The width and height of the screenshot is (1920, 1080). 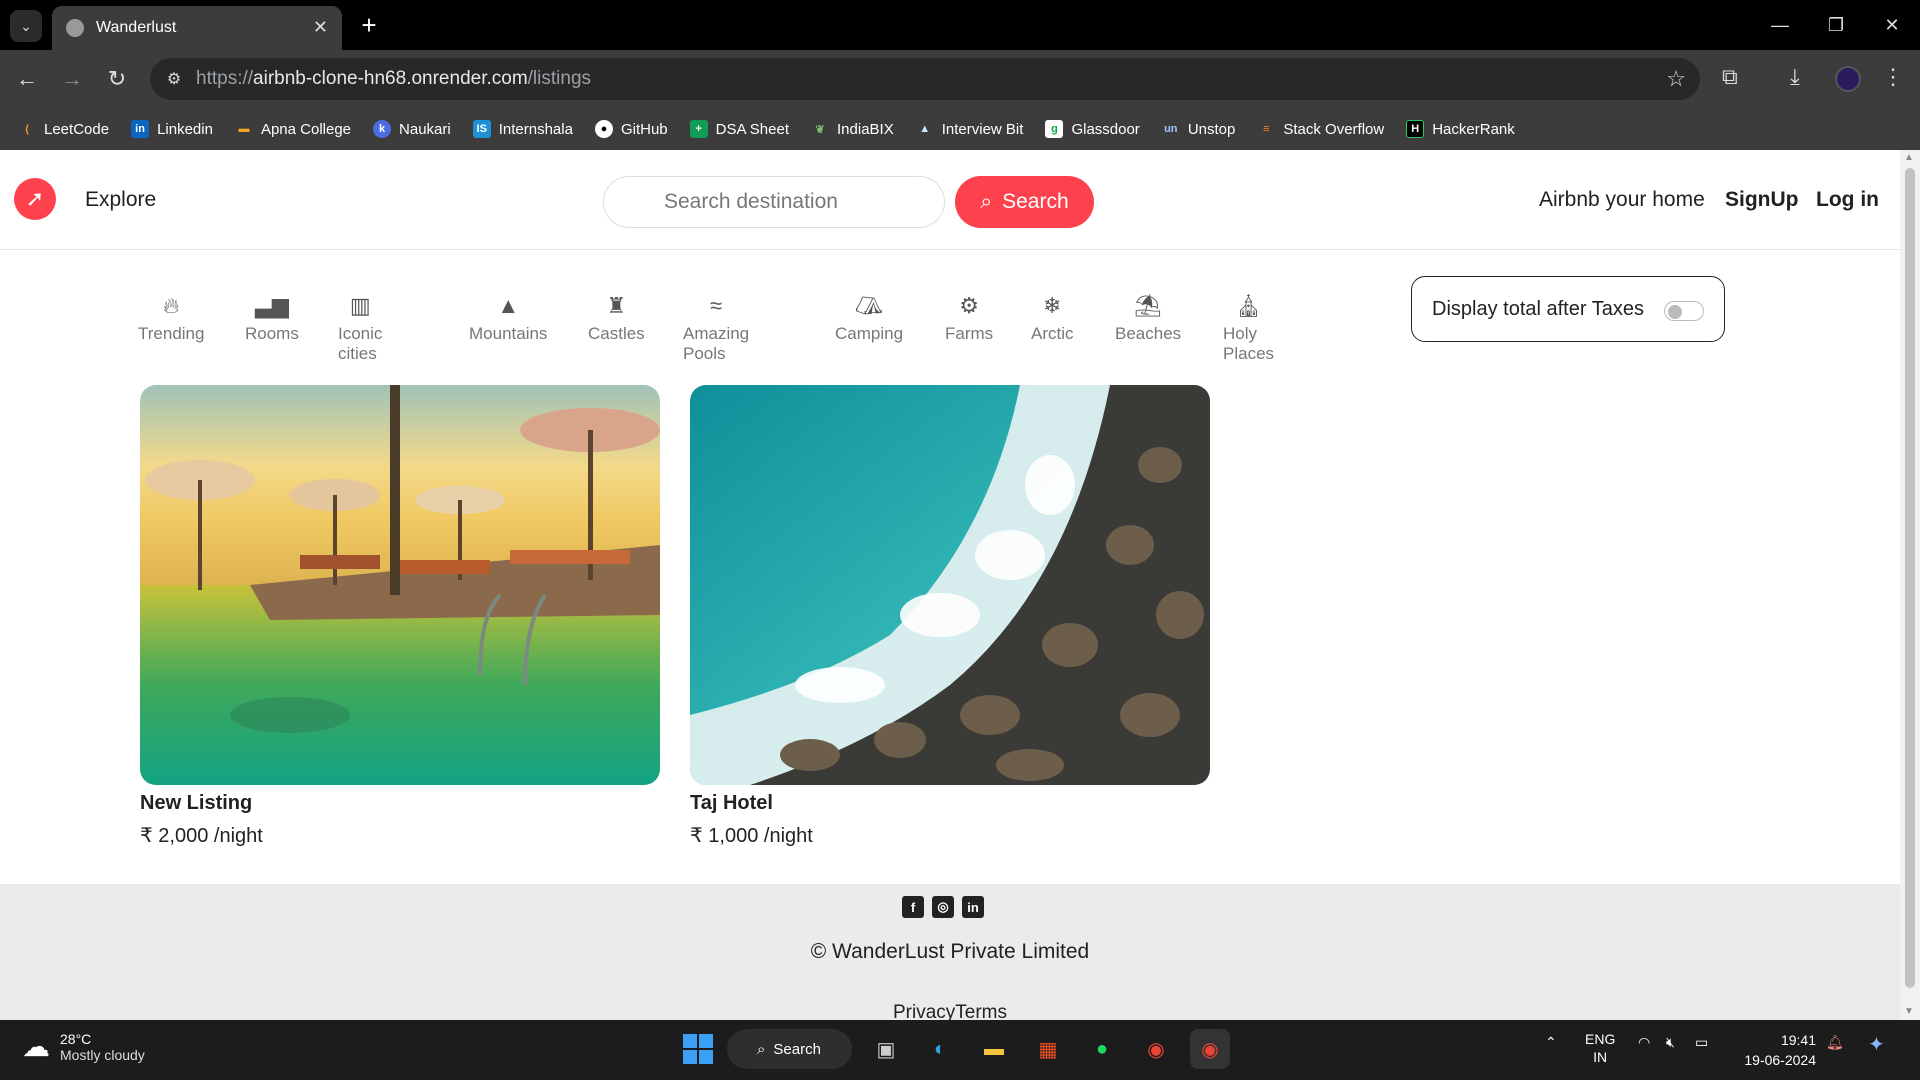 I want to click on airbnb-your-home-link: Airbnb your home, so click(x=1622, y=200).